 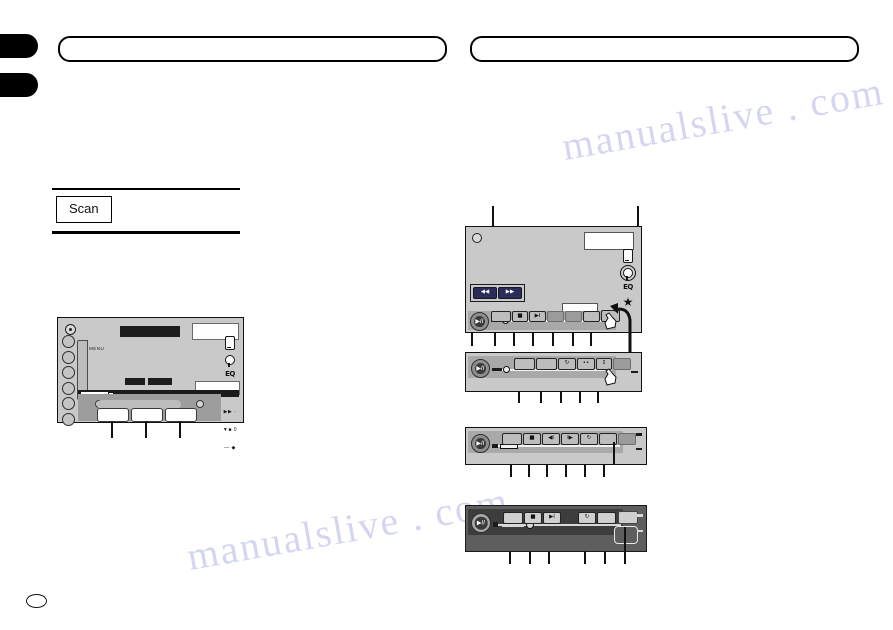 I want to click on panel-4-softkey-2: ■, so click(x=533, y=518).